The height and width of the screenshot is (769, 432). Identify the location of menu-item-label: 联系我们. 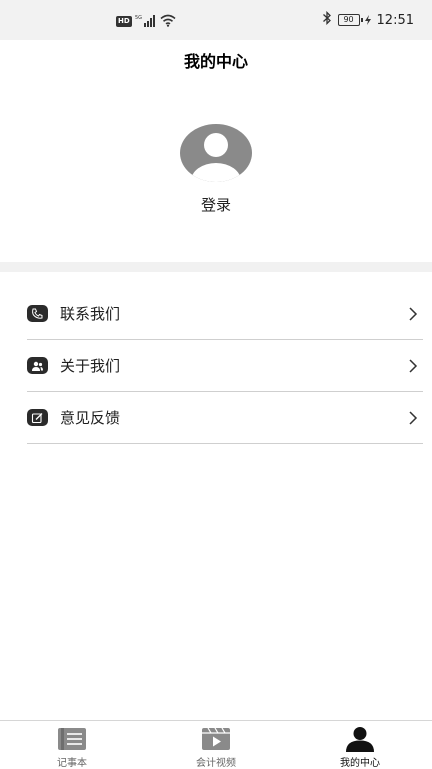
(90, 314).